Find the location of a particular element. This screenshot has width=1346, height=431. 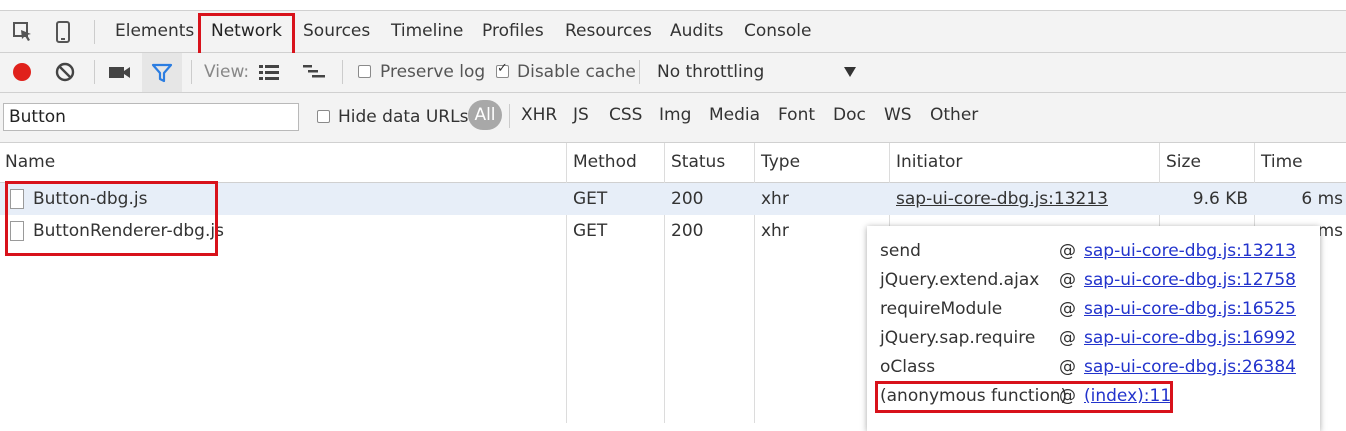

request-time: ms is located at coordinates (1330, 231).